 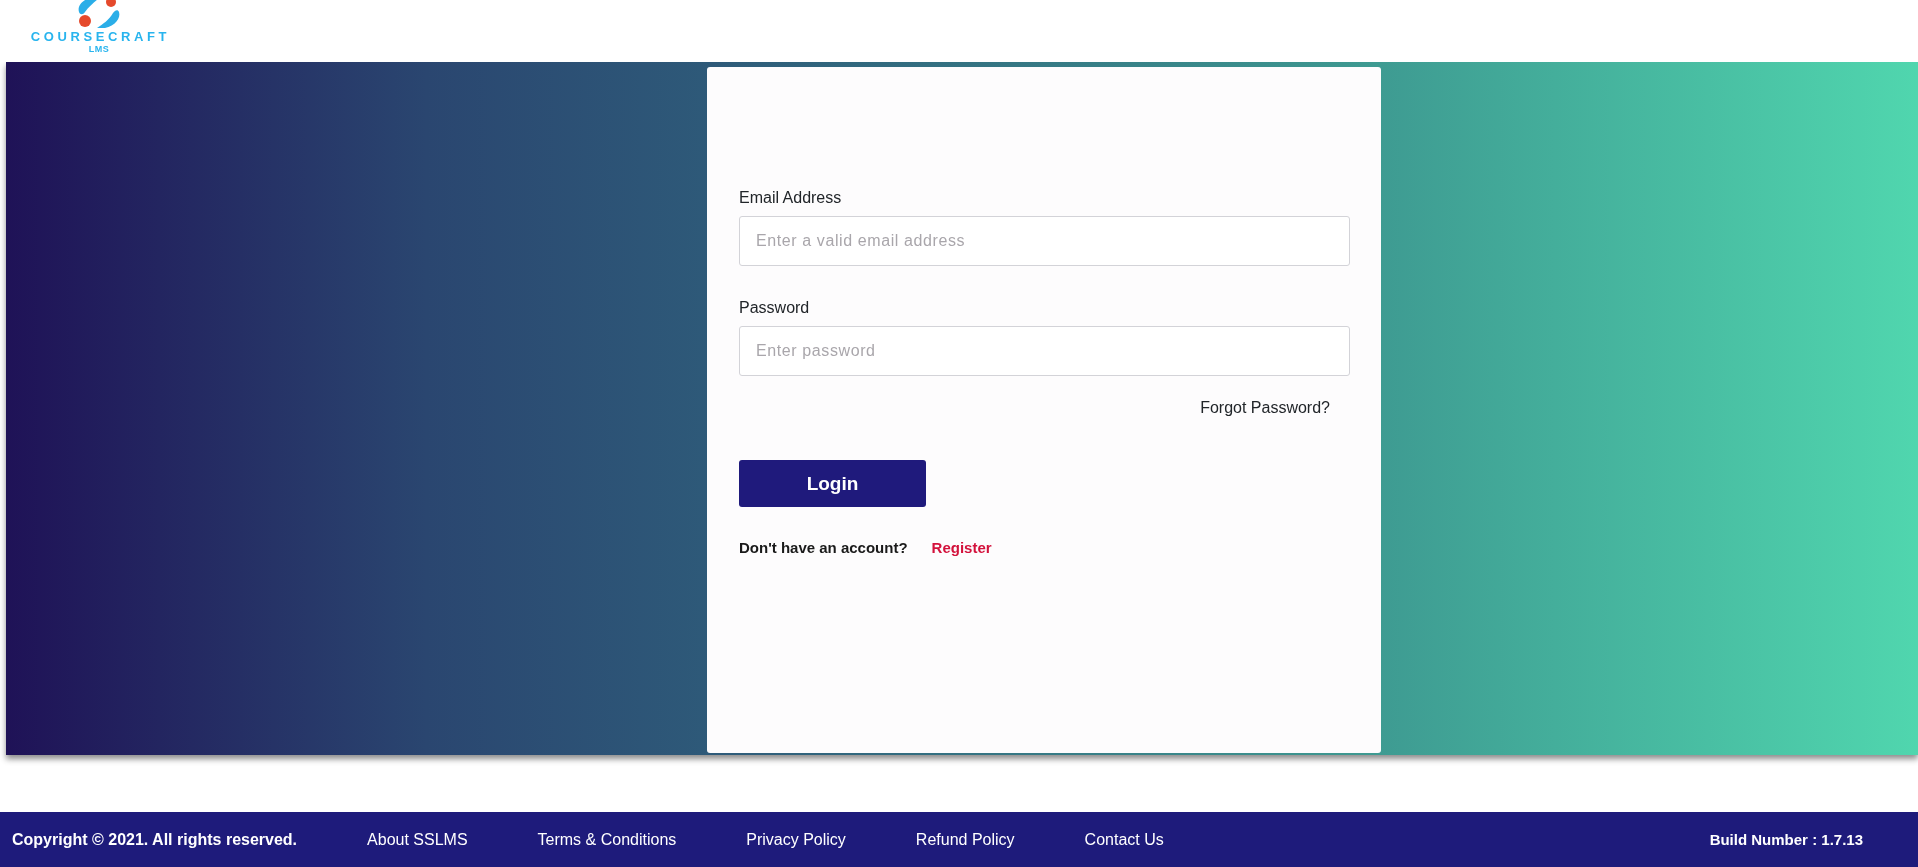 What do you see at coordinates (1786, 839) in the screenshot?
I see `build-number: Build Number : 1.7.13` at bounding box center [1786, 839].